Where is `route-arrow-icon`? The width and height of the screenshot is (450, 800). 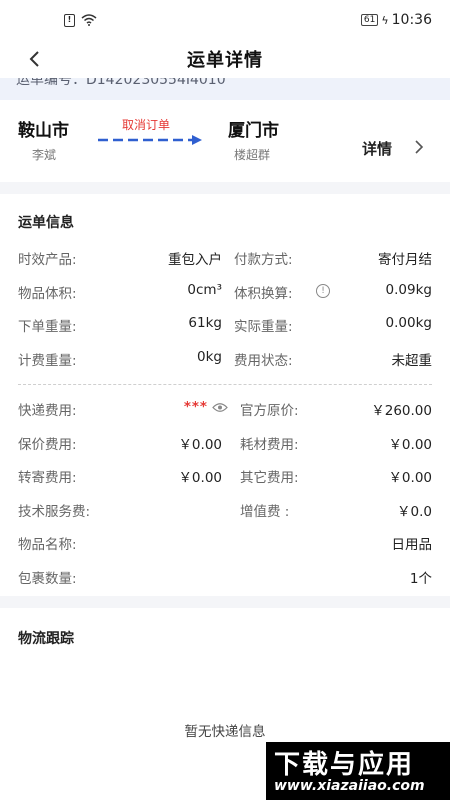
route-arrow-icon is located at coordinates (150, 140).